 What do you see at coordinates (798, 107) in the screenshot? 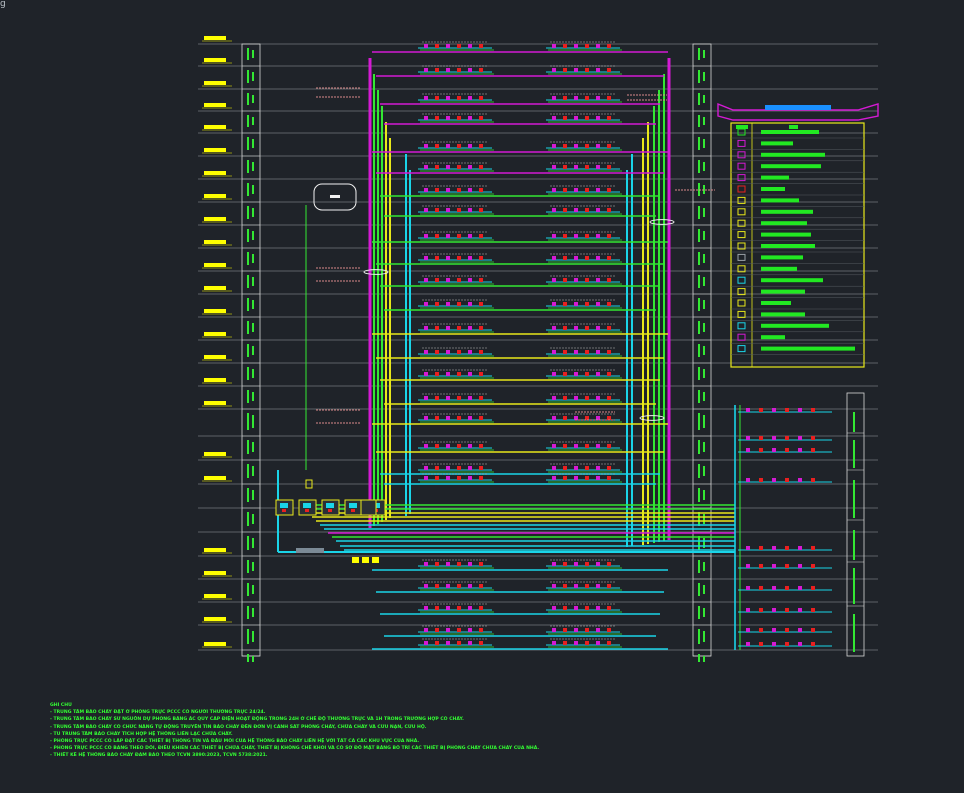
I see `legend-title-bar` at bounding box center [798, 107].